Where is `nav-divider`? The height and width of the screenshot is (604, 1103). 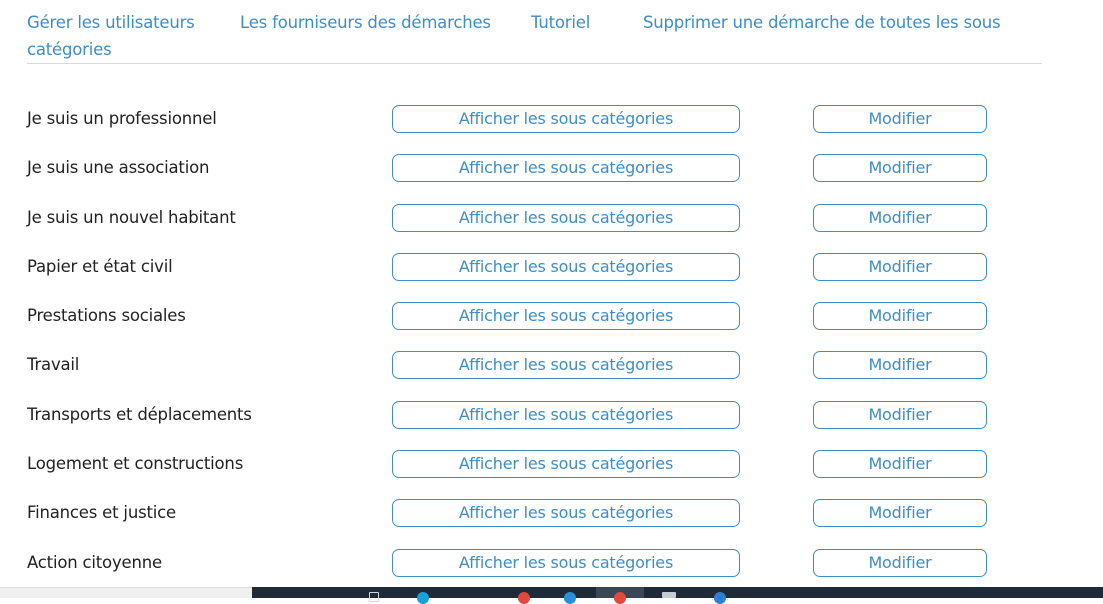
nav-divider is located at coordinates (534, 63).